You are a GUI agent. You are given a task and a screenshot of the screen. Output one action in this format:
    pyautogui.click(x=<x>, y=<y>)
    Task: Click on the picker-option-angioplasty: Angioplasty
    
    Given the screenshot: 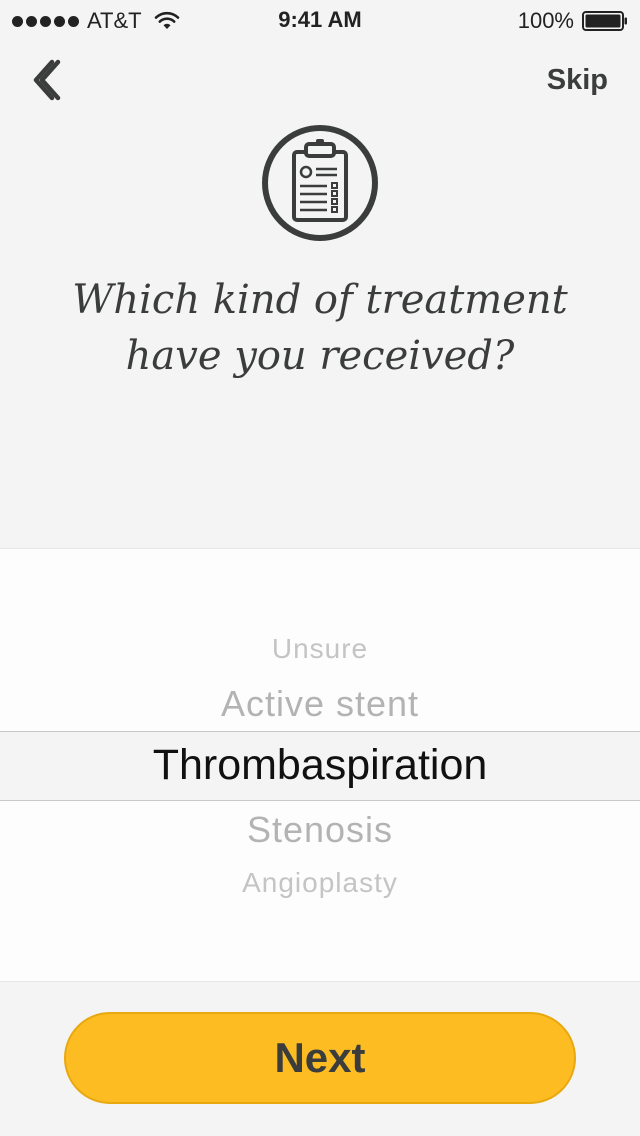 What is the action you would take?
    pyautogui.click(x=320, y=883)
    